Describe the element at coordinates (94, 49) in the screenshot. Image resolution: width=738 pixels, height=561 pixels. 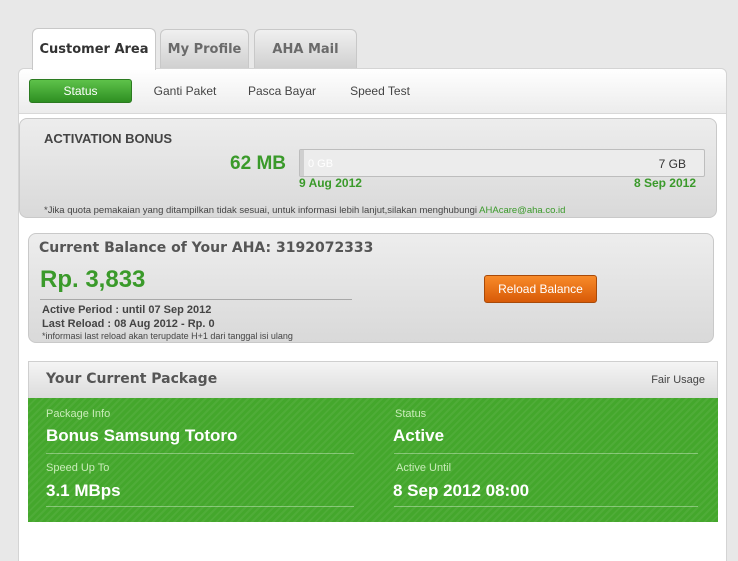
I see `tab-customer-area: Customer Area` at that location.